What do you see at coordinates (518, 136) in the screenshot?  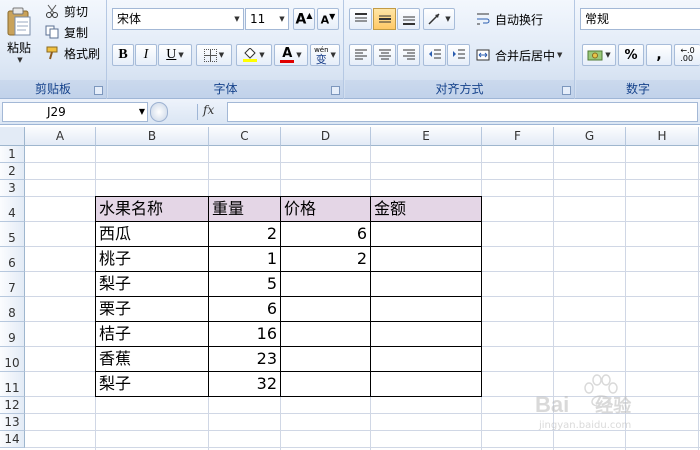 I see `column-header-f: F` at bounding box center [518, 136].